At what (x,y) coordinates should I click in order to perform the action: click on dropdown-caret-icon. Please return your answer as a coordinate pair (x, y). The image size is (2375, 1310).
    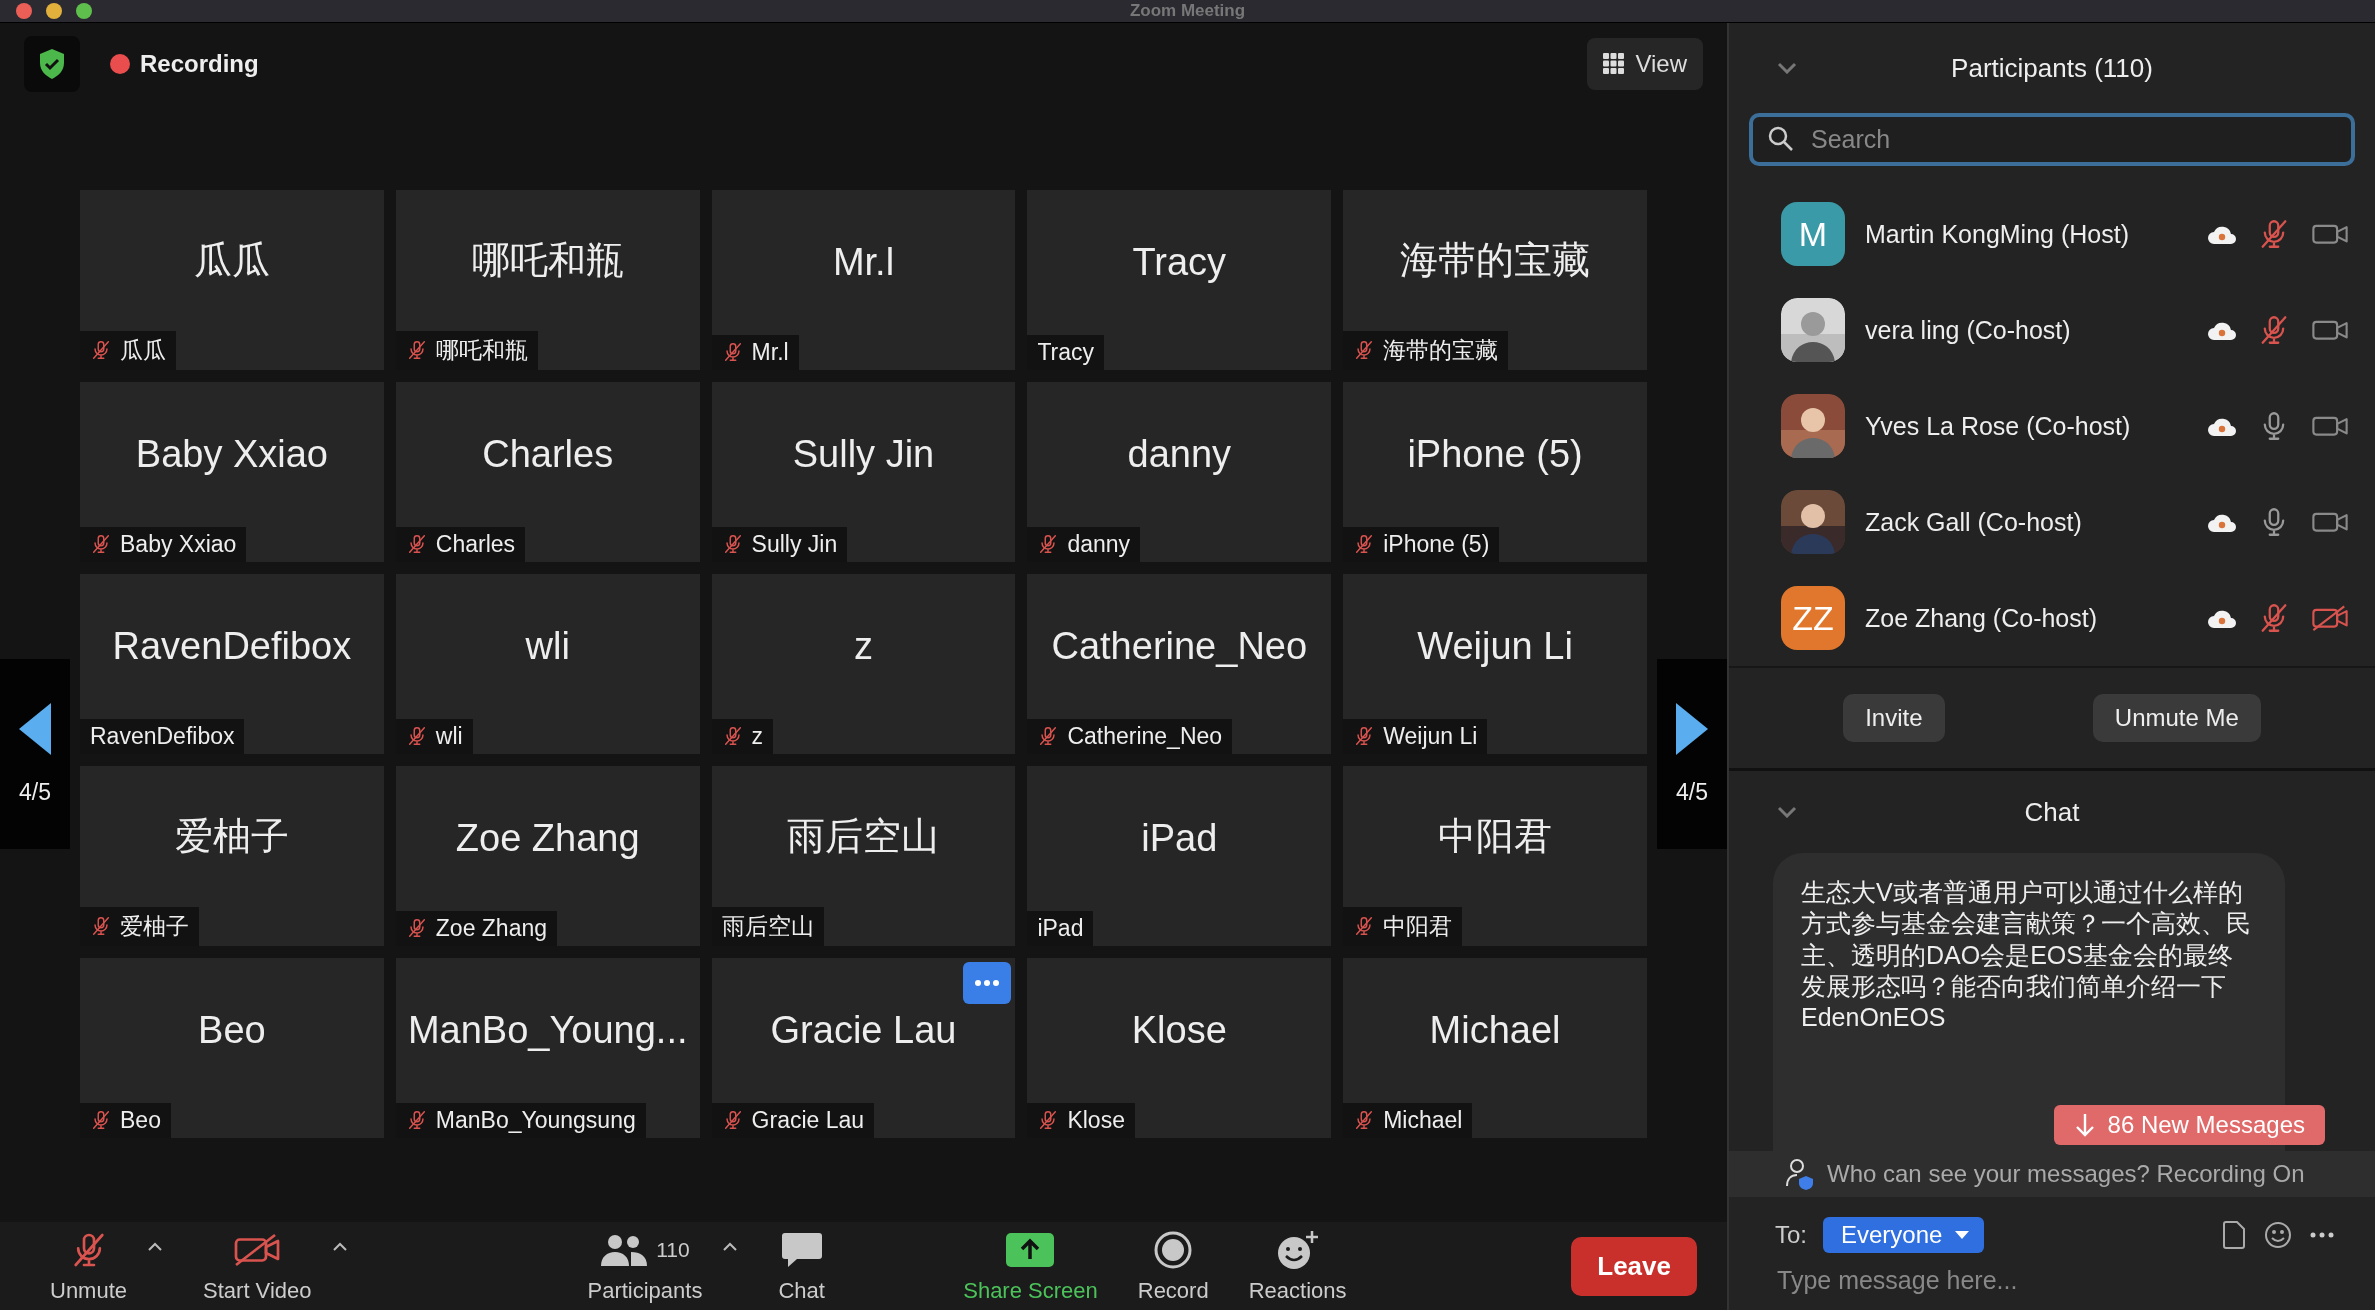
    Looking at the image, I should click on (1962, 1235).